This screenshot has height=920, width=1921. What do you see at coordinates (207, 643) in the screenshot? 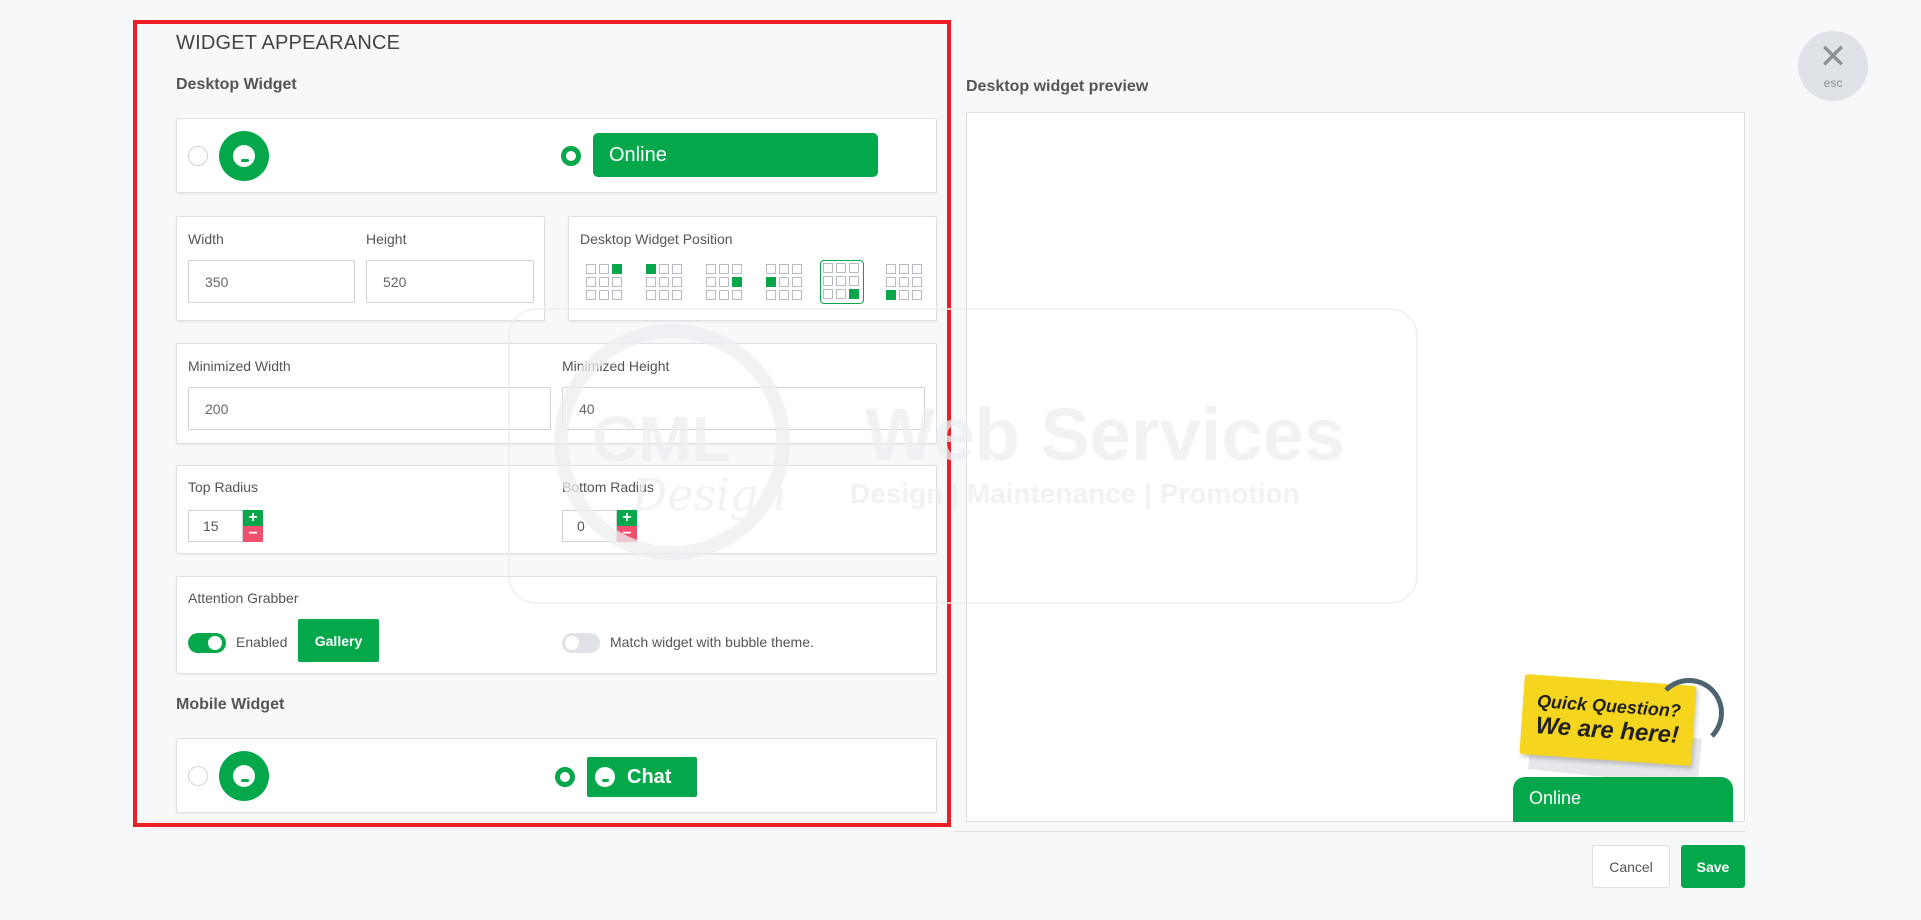
I see `attention-grabber-toggle` at bounding box center [207, 643].